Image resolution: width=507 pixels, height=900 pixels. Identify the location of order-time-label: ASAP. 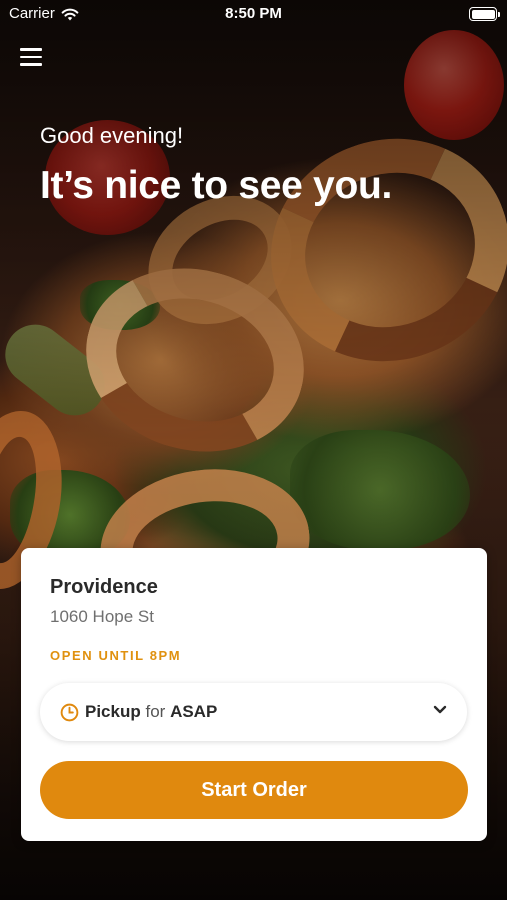
(194, 711).